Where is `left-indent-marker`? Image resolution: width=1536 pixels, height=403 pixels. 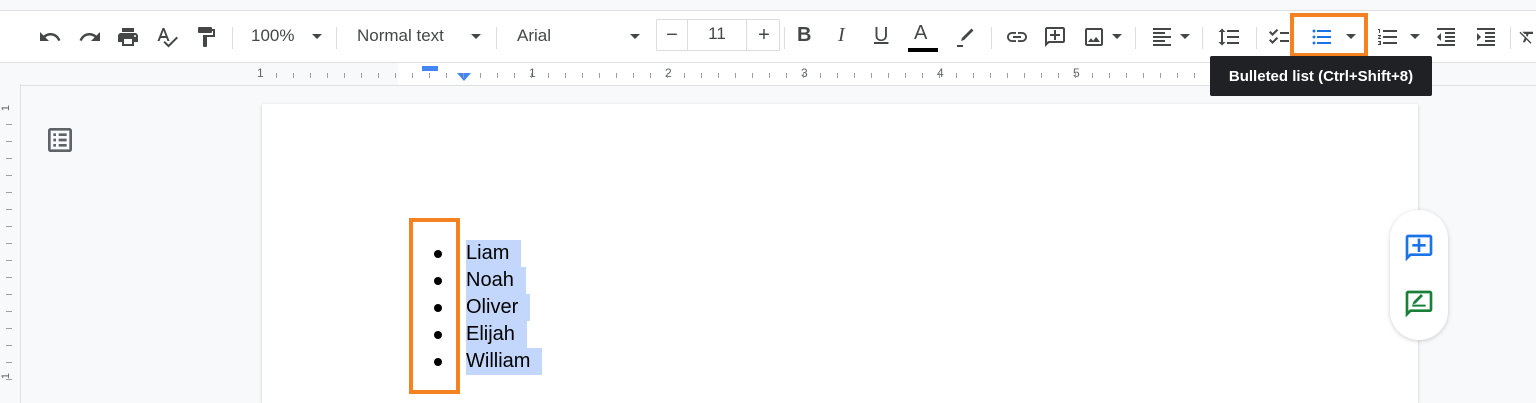 left-indent-marker is located at coordinates (464, 77).